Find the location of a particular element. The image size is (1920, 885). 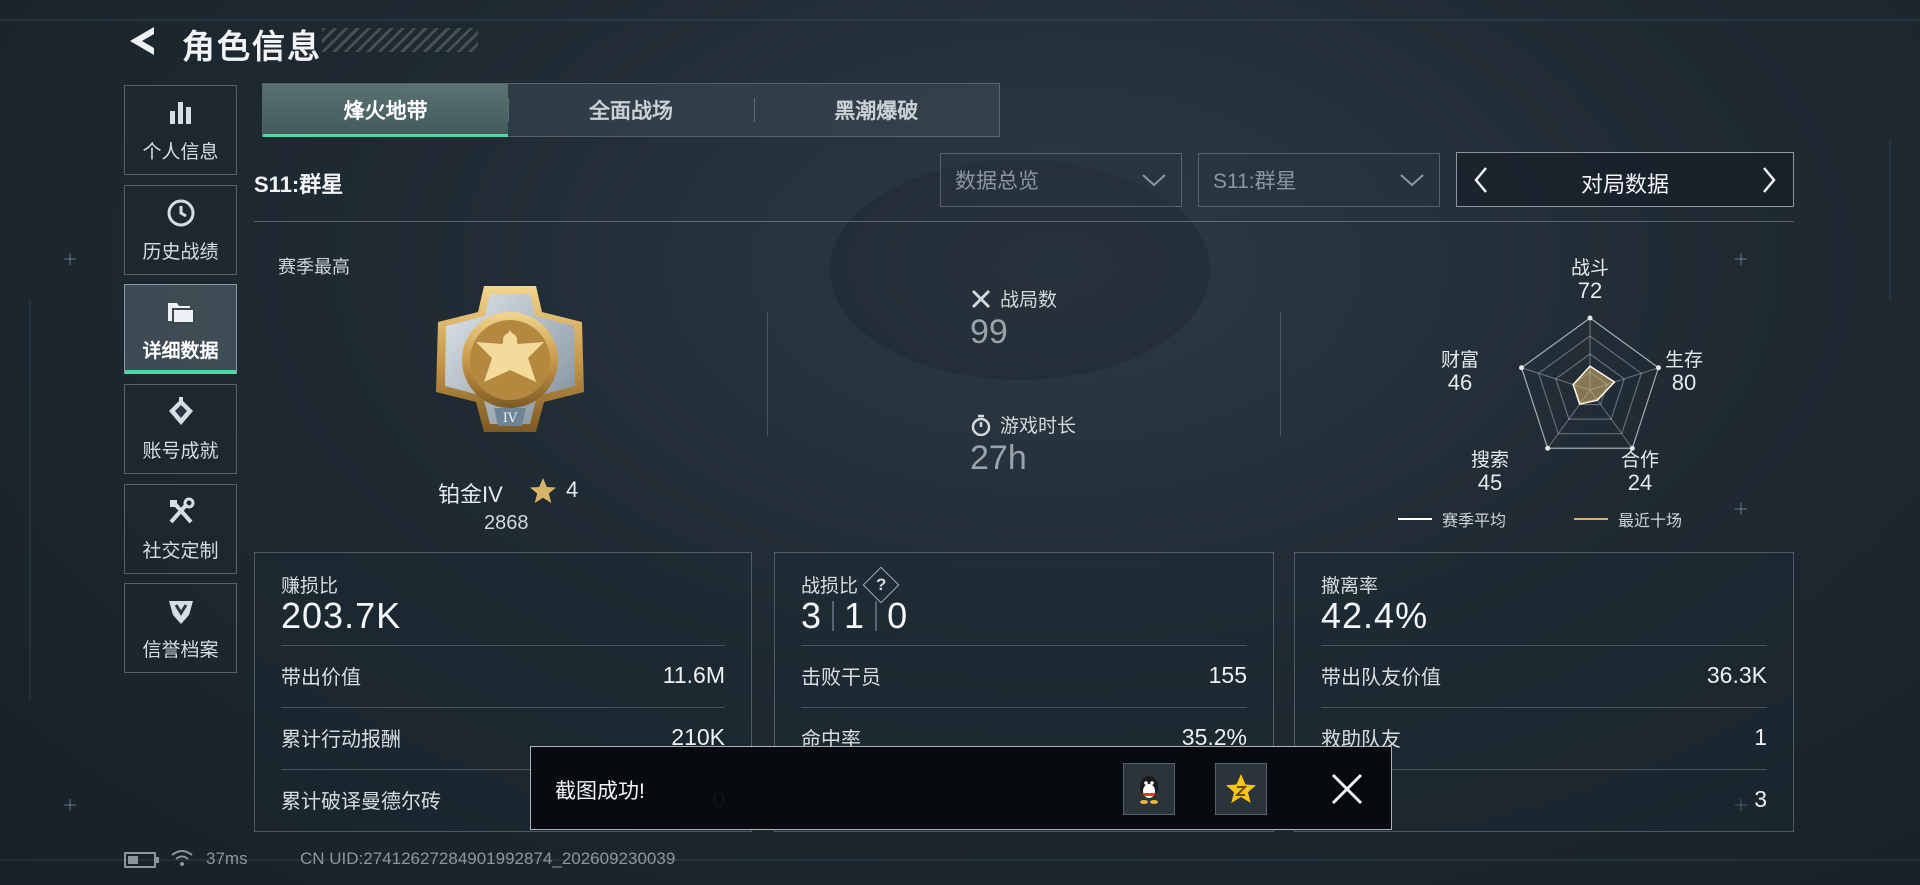

tab-full-battlefield: 全面战场 is located at coordinates (630, 110).